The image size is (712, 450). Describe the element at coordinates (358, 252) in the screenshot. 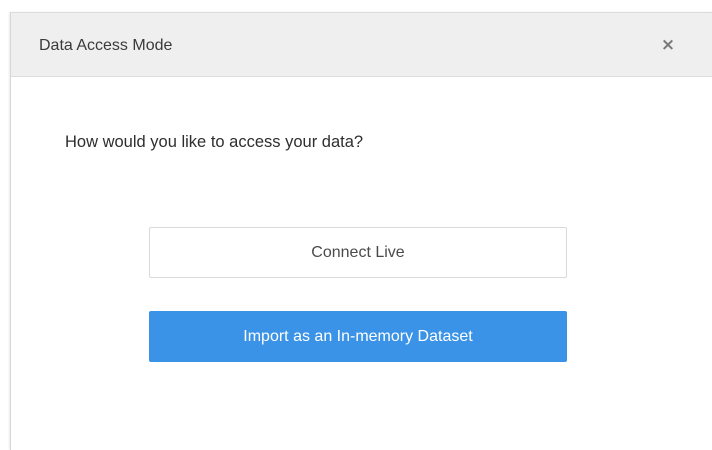

I see `connect-live-button: Connect Live` at that location.